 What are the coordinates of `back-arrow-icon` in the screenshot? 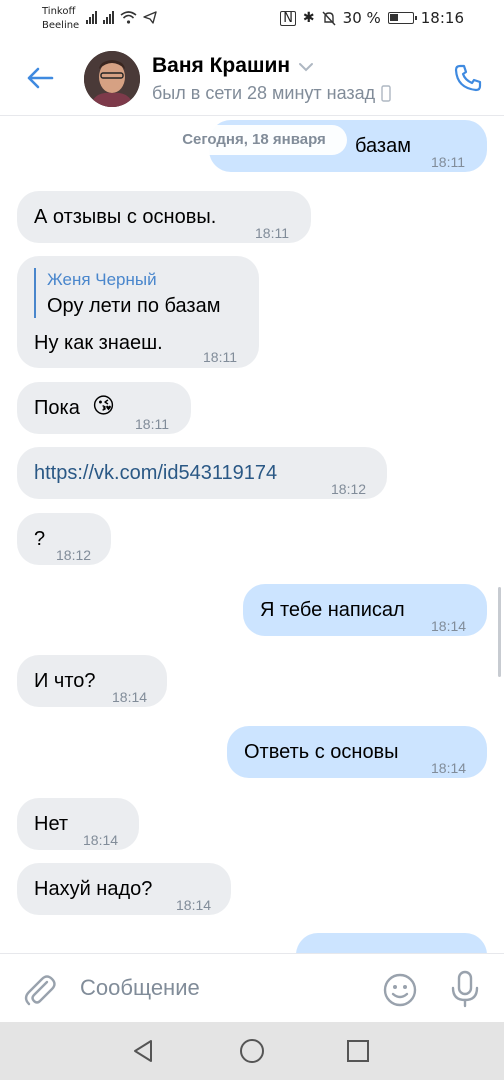 It's located at (40, 78).